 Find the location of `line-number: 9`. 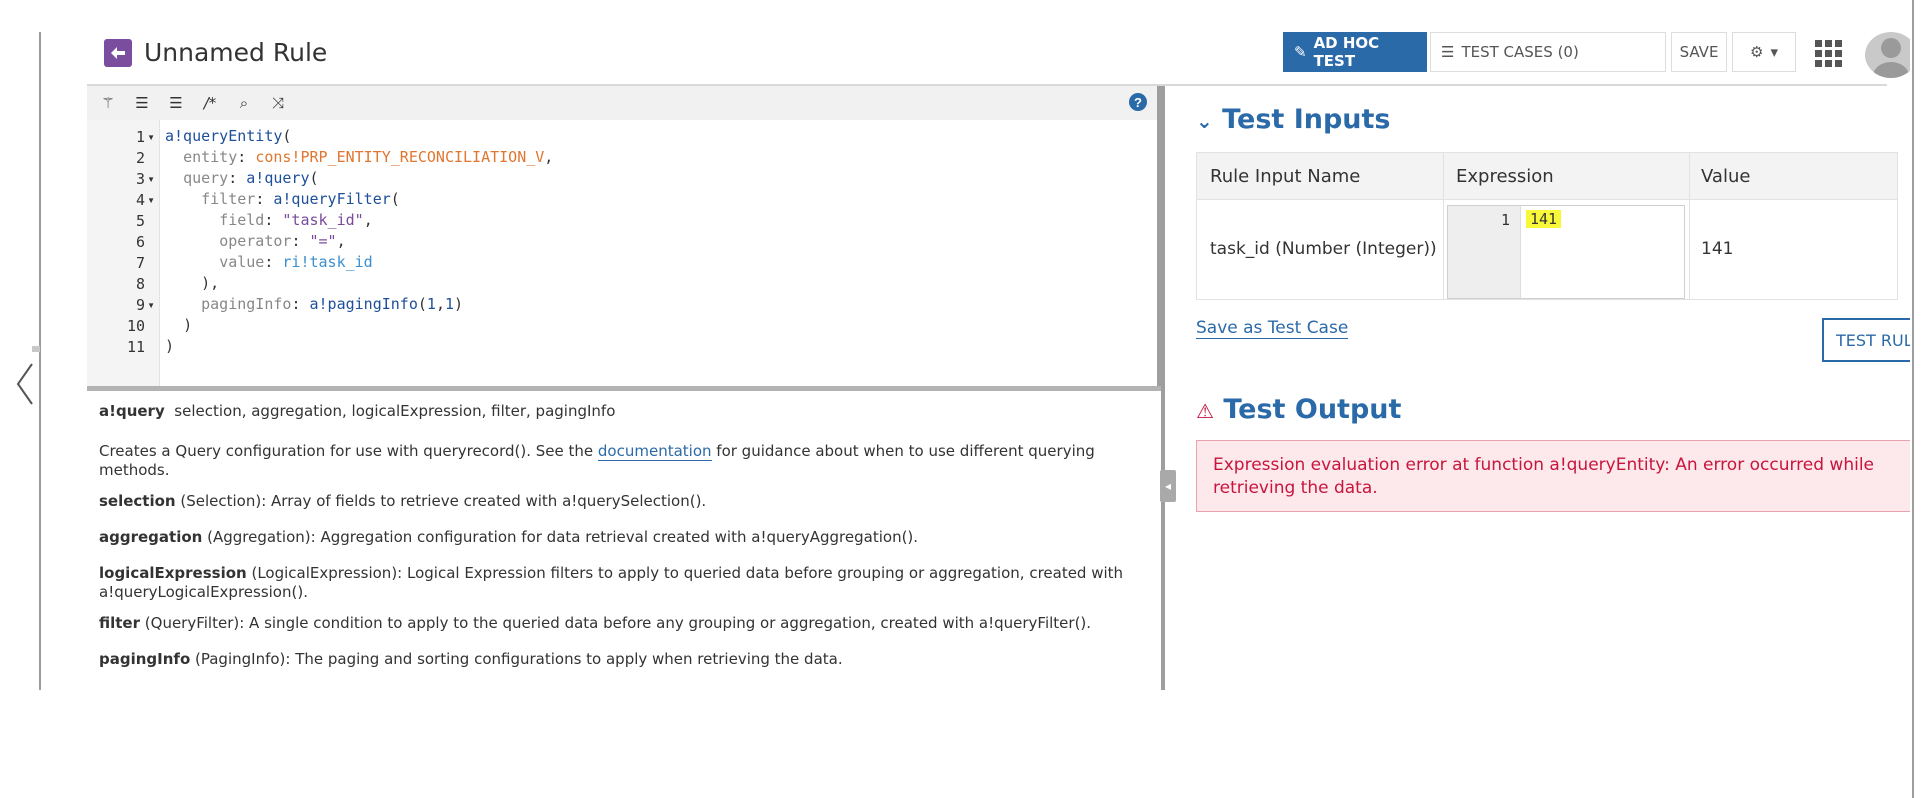

line-number: 9 is located at coordinates (140, 305).